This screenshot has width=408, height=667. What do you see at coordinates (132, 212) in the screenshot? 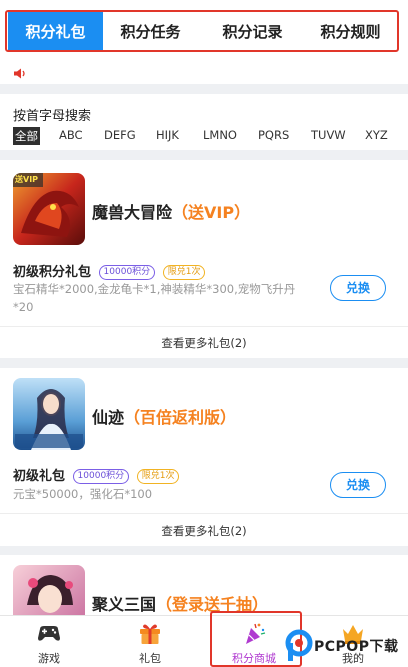
I see `game-name: 魔兽大冒险` at bounding box center [132, 212].